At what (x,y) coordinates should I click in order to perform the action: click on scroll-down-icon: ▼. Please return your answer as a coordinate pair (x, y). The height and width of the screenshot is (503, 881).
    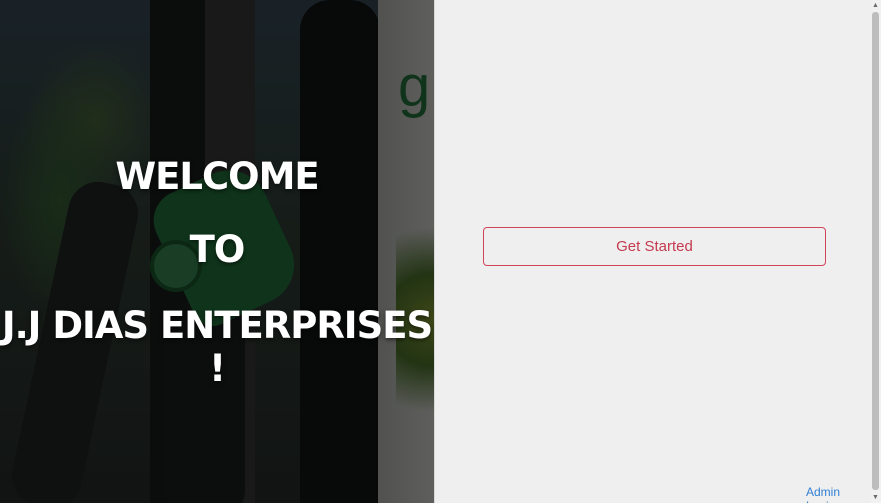
    Looking at the image, I should click on (875, 497).